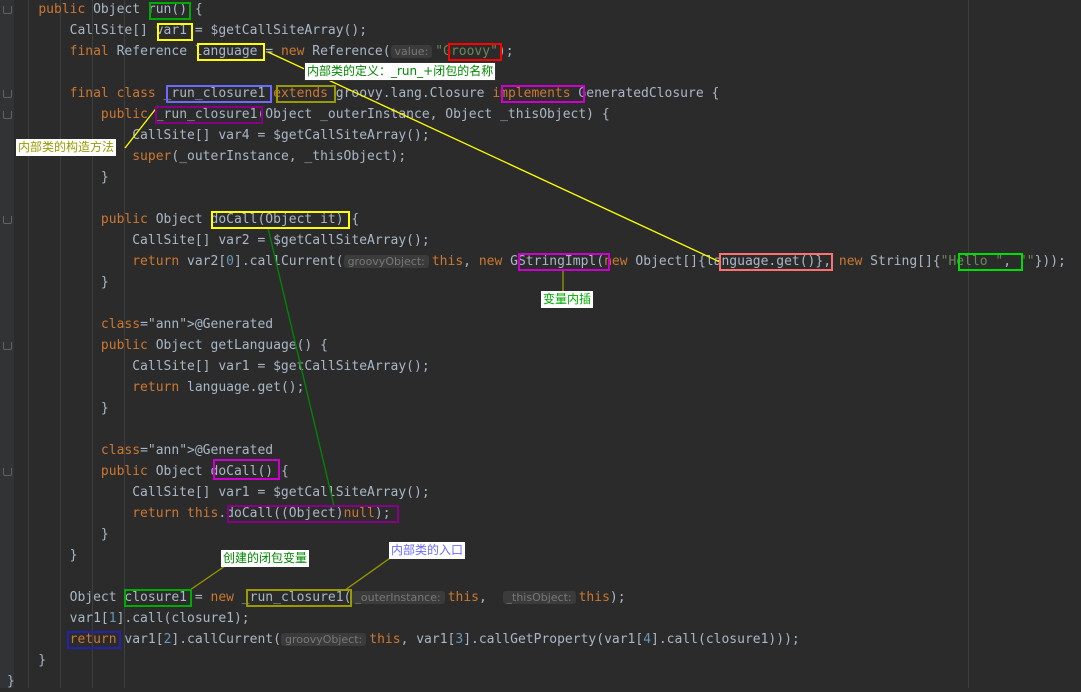  Describe the element at coordinates (66, 147) in the screenshot. I see `label-constructor: 内部类的构造方法` at that location.